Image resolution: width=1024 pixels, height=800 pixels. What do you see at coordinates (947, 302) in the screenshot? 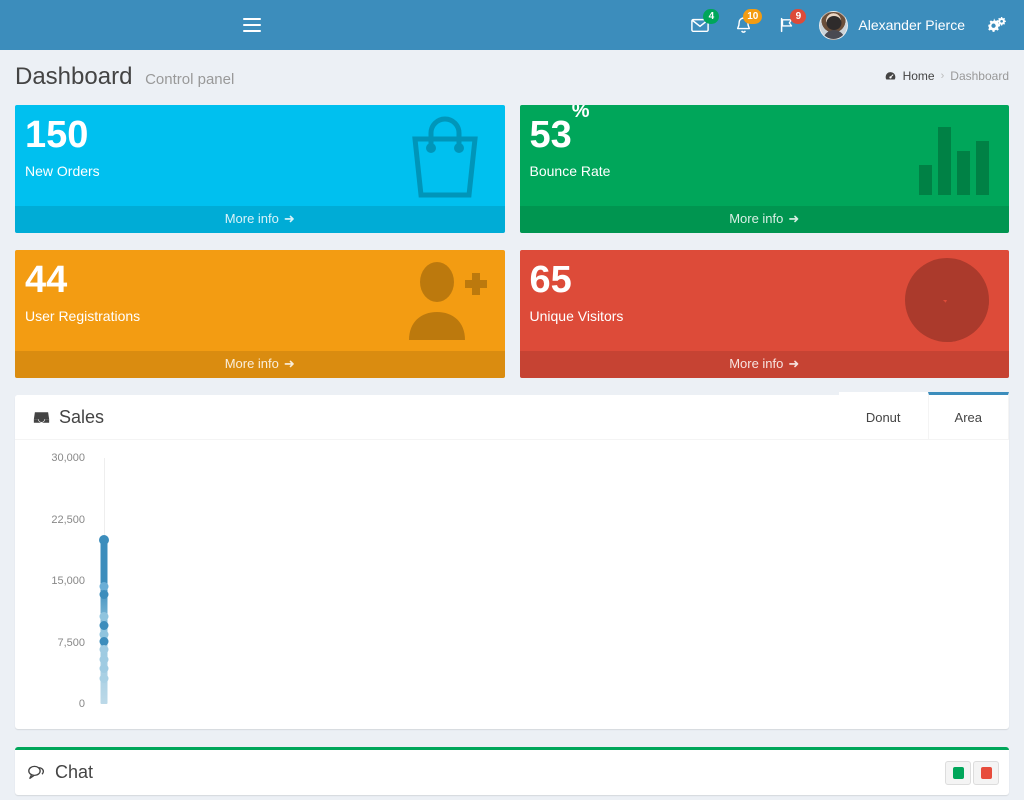
I see `pie-chart-icon` at bounding box center [947, 302].